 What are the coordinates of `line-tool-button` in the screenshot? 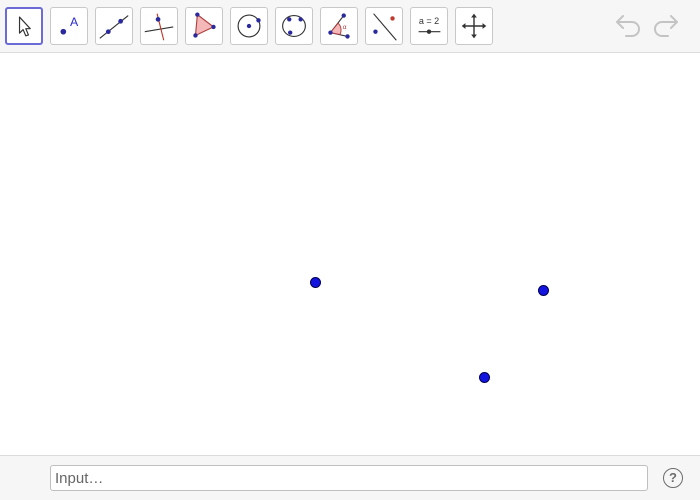 It's located at (114, 26).